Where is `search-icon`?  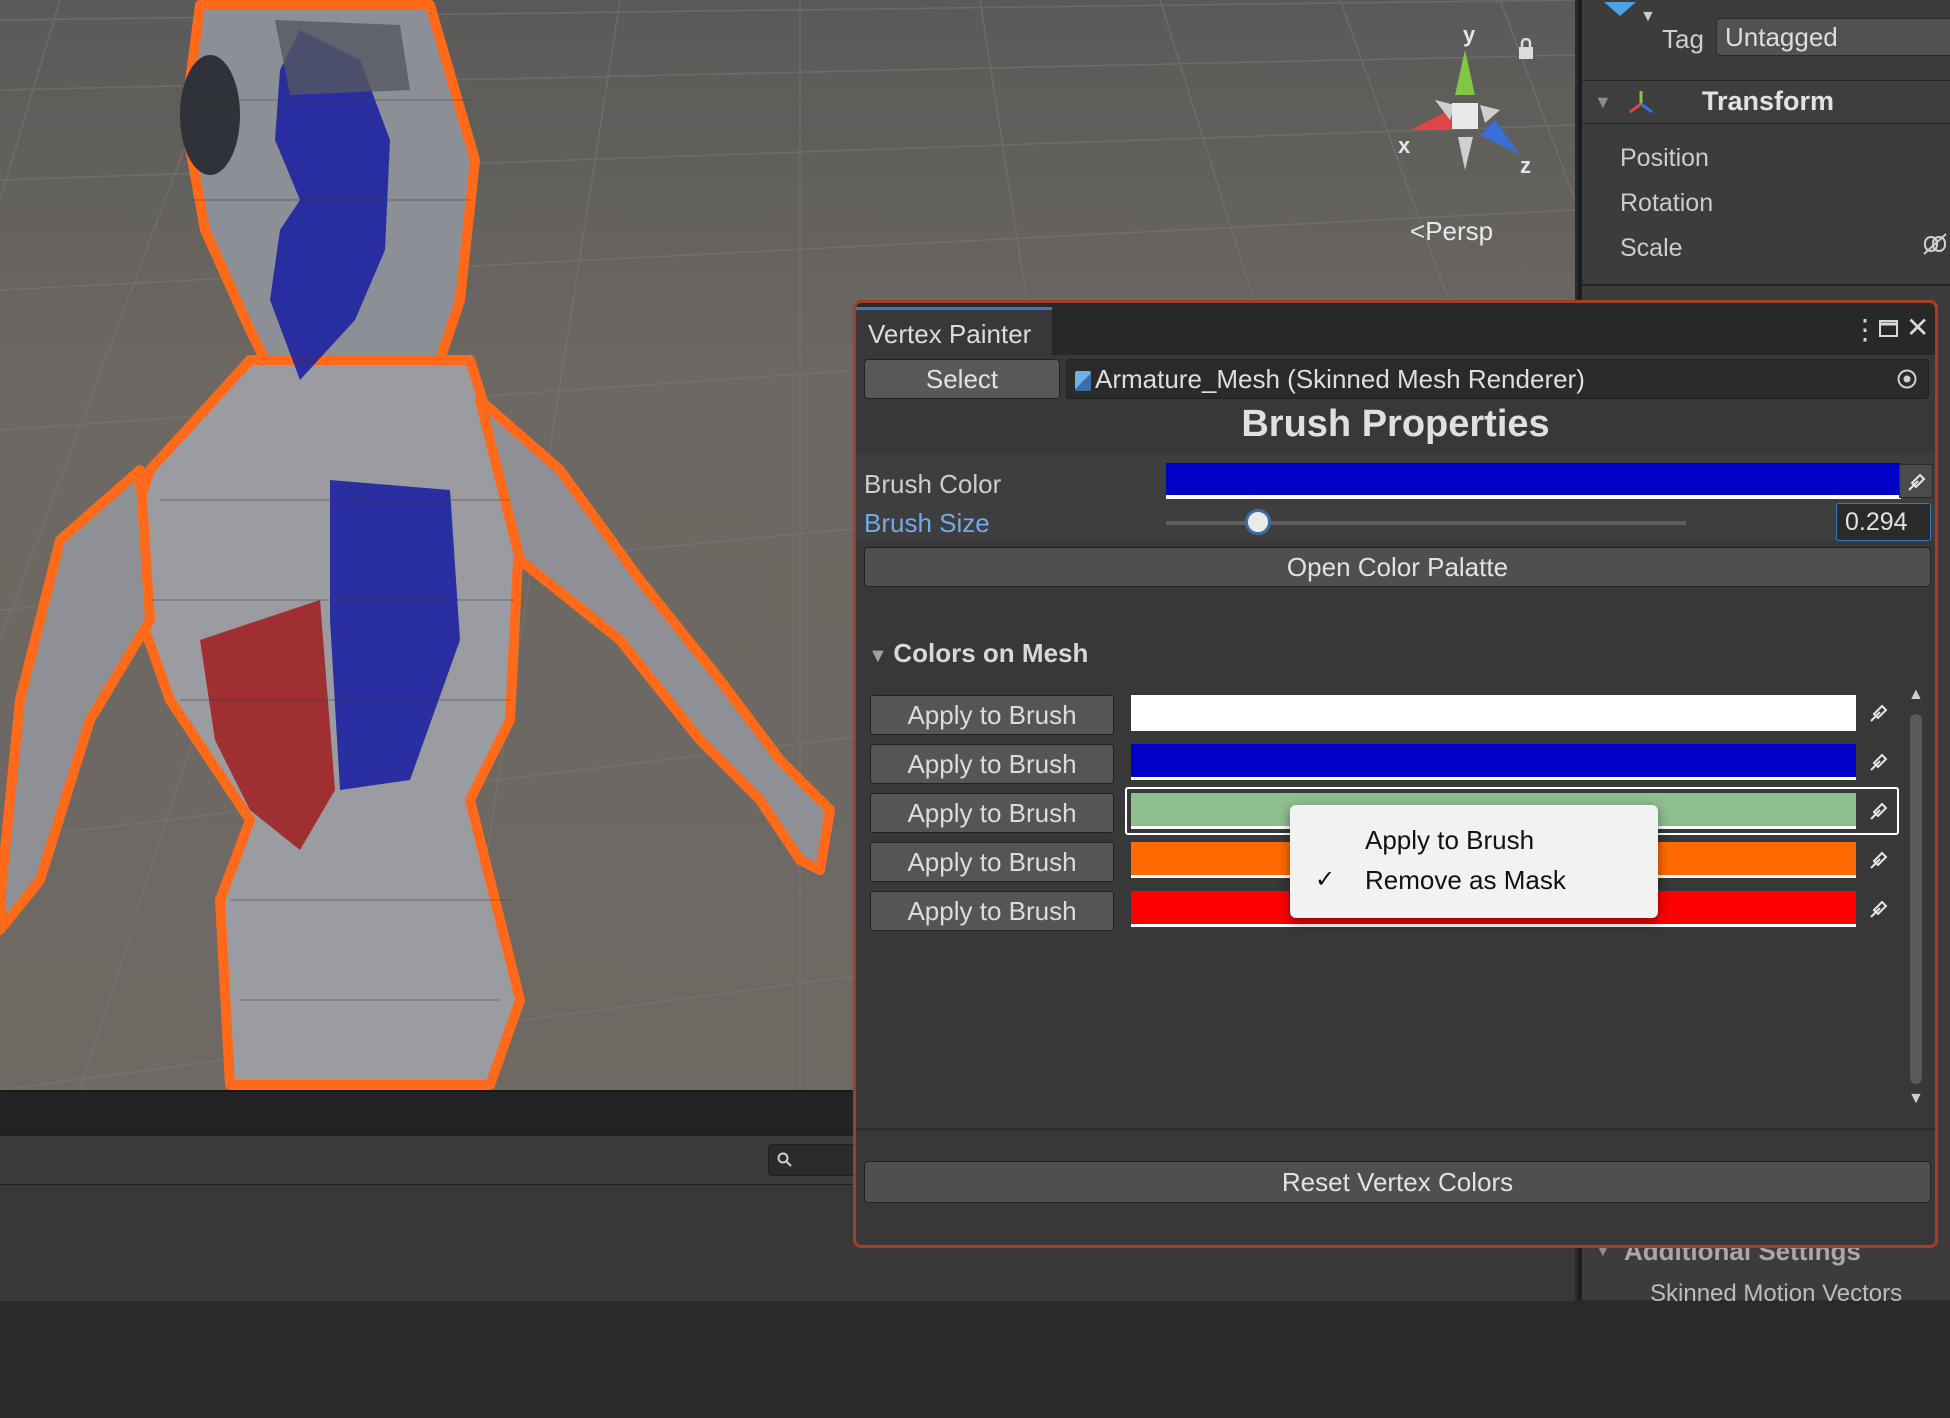 search-icon is located at coordinates (784, 1159).